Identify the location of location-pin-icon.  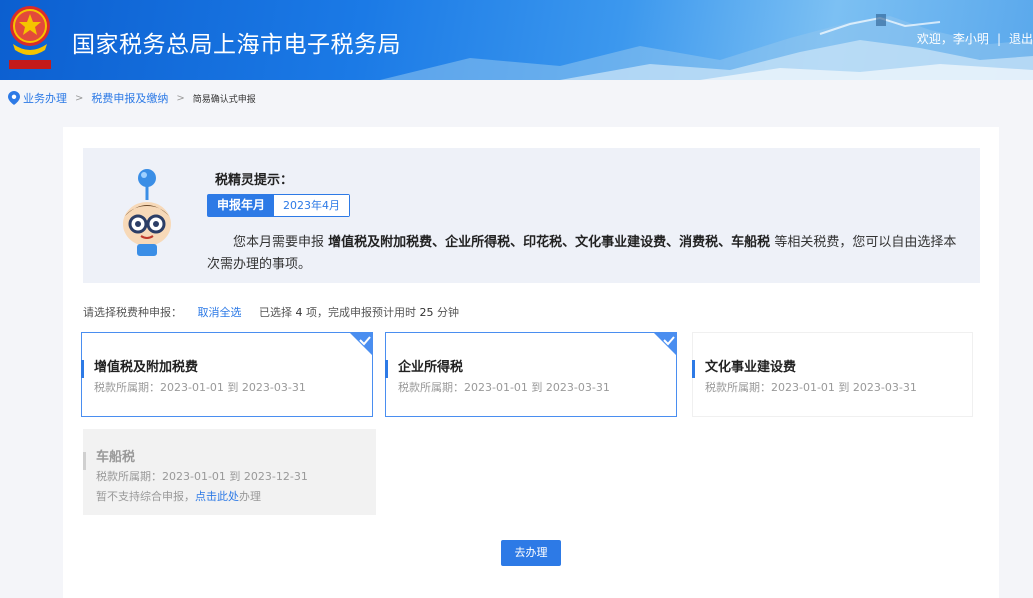
(14, 98).